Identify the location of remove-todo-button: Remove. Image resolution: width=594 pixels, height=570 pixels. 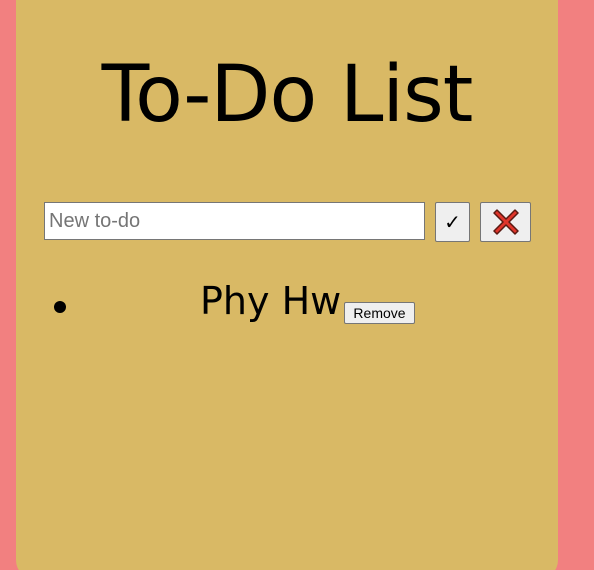
(379, 313).